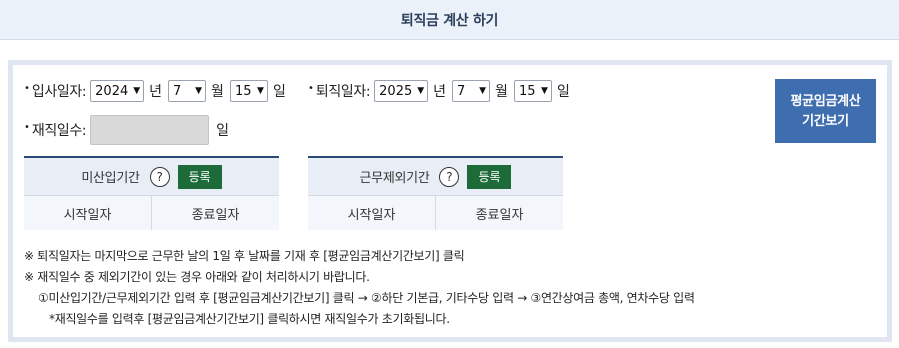 Image resolution: width=899 pixels, height=348 pixels. I want to click on page-header: 퇴직금 계산 하기, so click(449, 20).